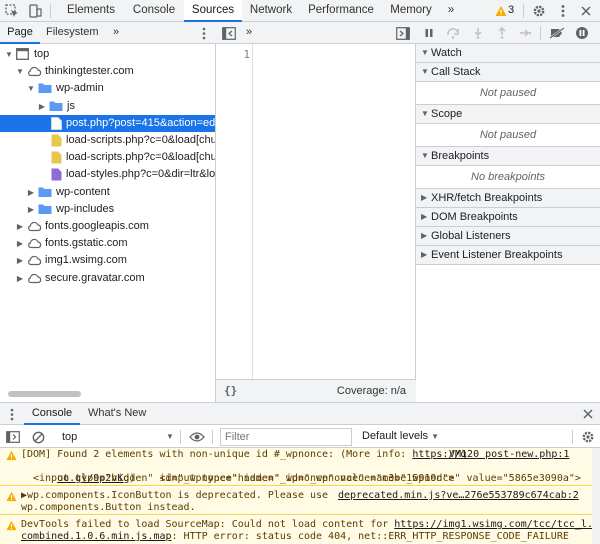 This screenshot has width=600, height=544. Describe the element at coordinates (107, 226) in the screenshot. I see `tree-item: ▶ fonts.googleapis.com` at that location.